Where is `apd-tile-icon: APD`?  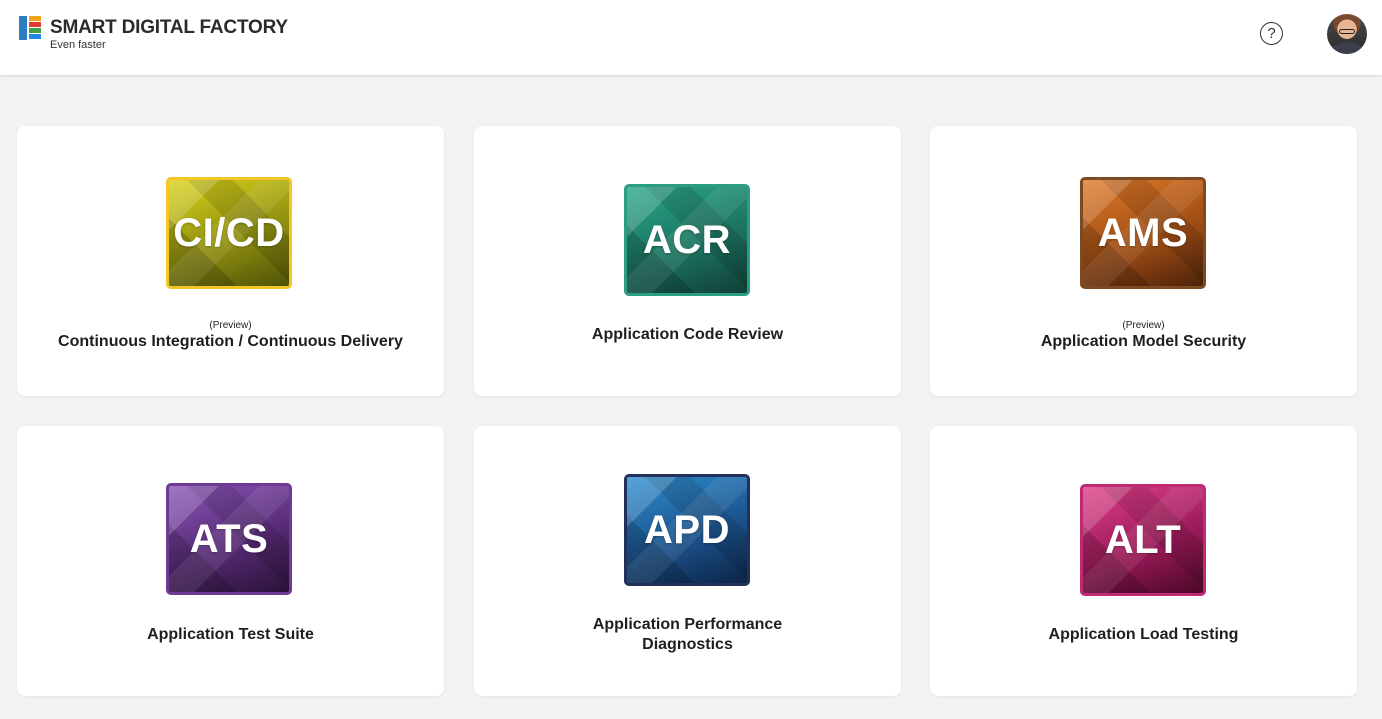
apd-tile-icon: APD is located at coordinates (687, 530).